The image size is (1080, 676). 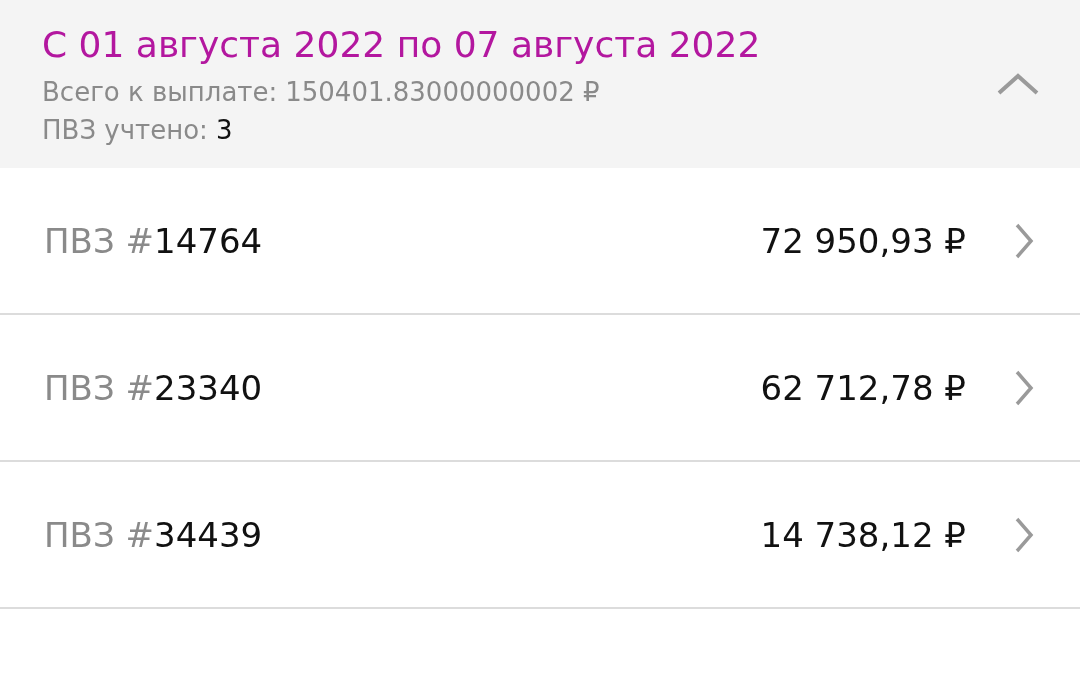 What do you see at coordinates (208, 534) in the screenshot?
I see `point-id: 34439` at bounding box center [208, 534].